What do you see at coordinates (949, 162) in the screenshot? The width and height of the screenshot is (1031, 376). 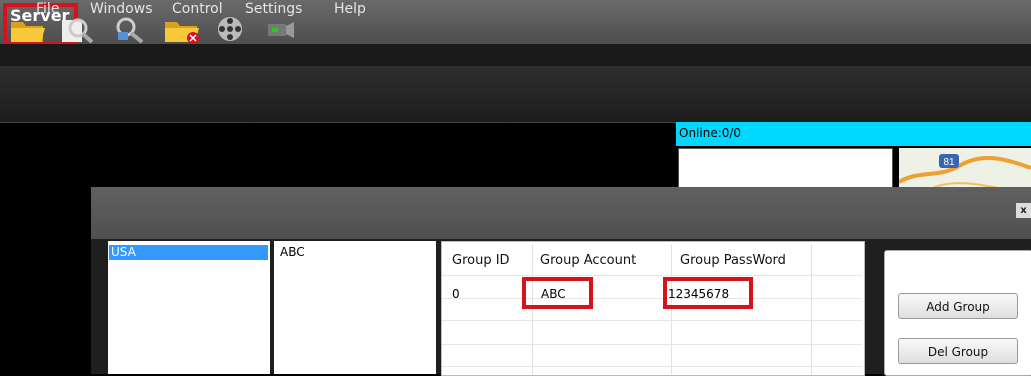 I see `map-route-label: 81` at bounding box center [949, 162].